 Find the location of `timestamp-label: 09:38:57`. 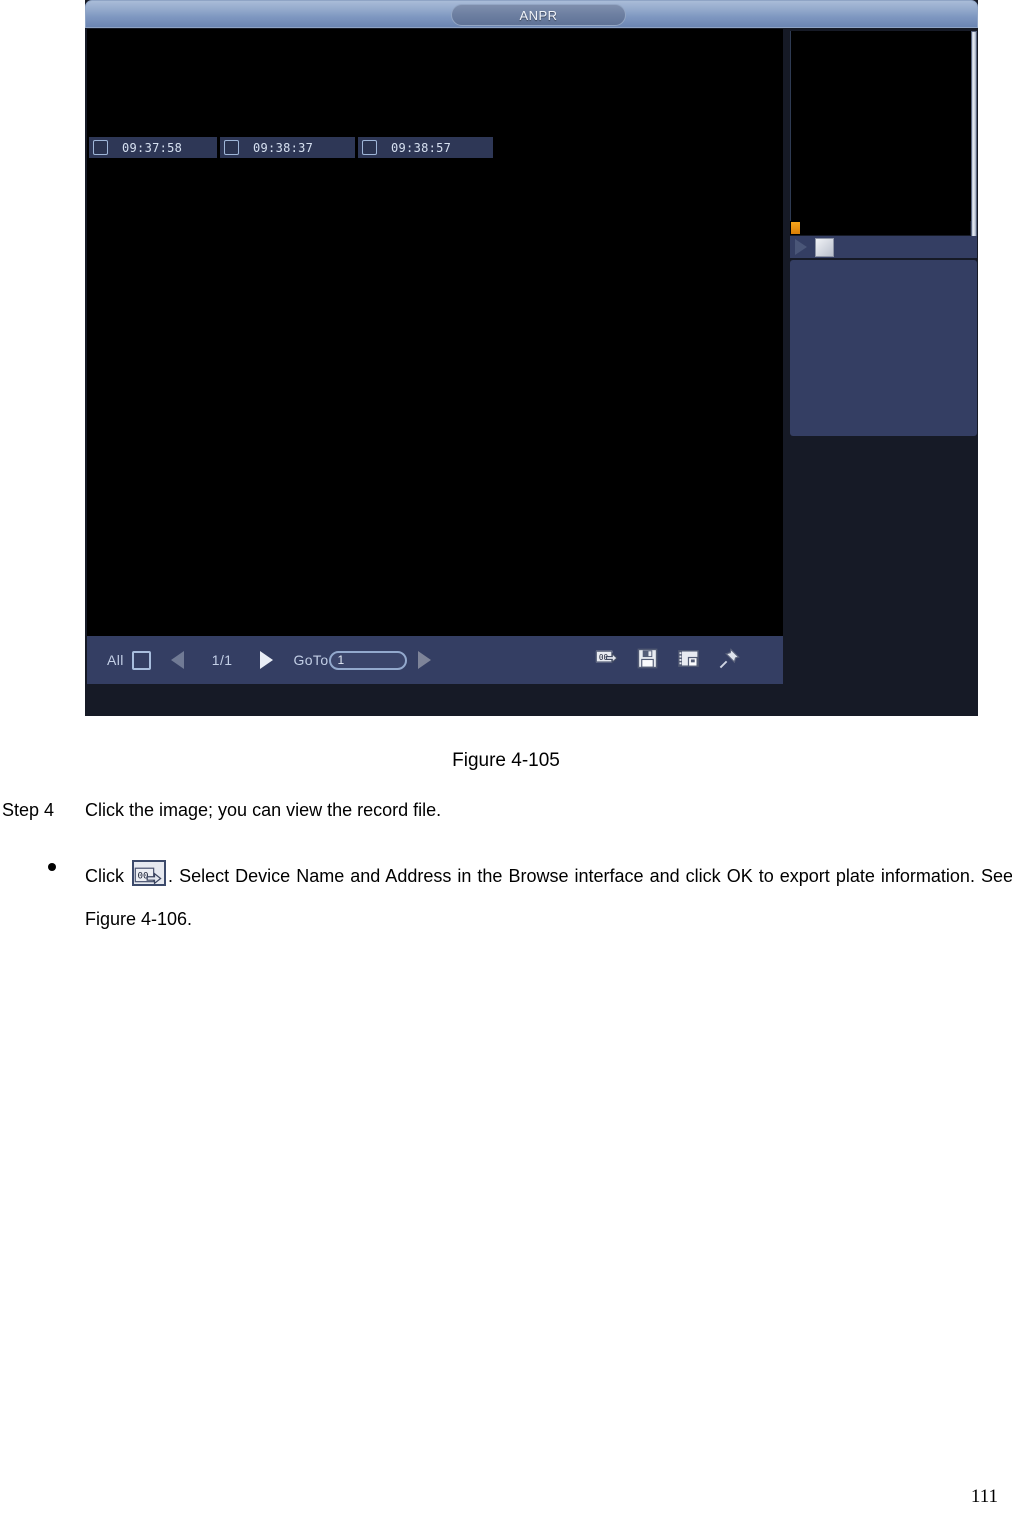

timestamp-label: 09:38:57 is located at coordinates (421, 147).